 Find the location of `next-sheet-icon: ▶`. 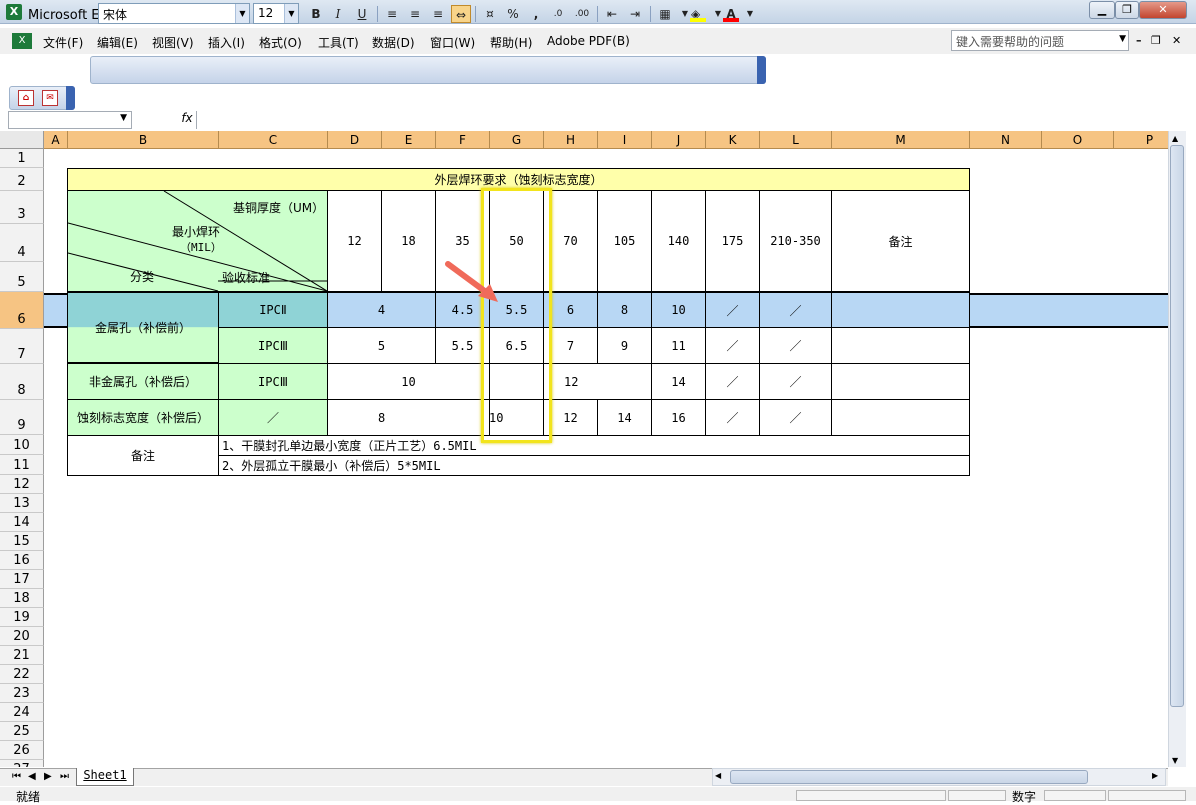

next-sheet-icon: ▶ is located at coordinates (48, 776).